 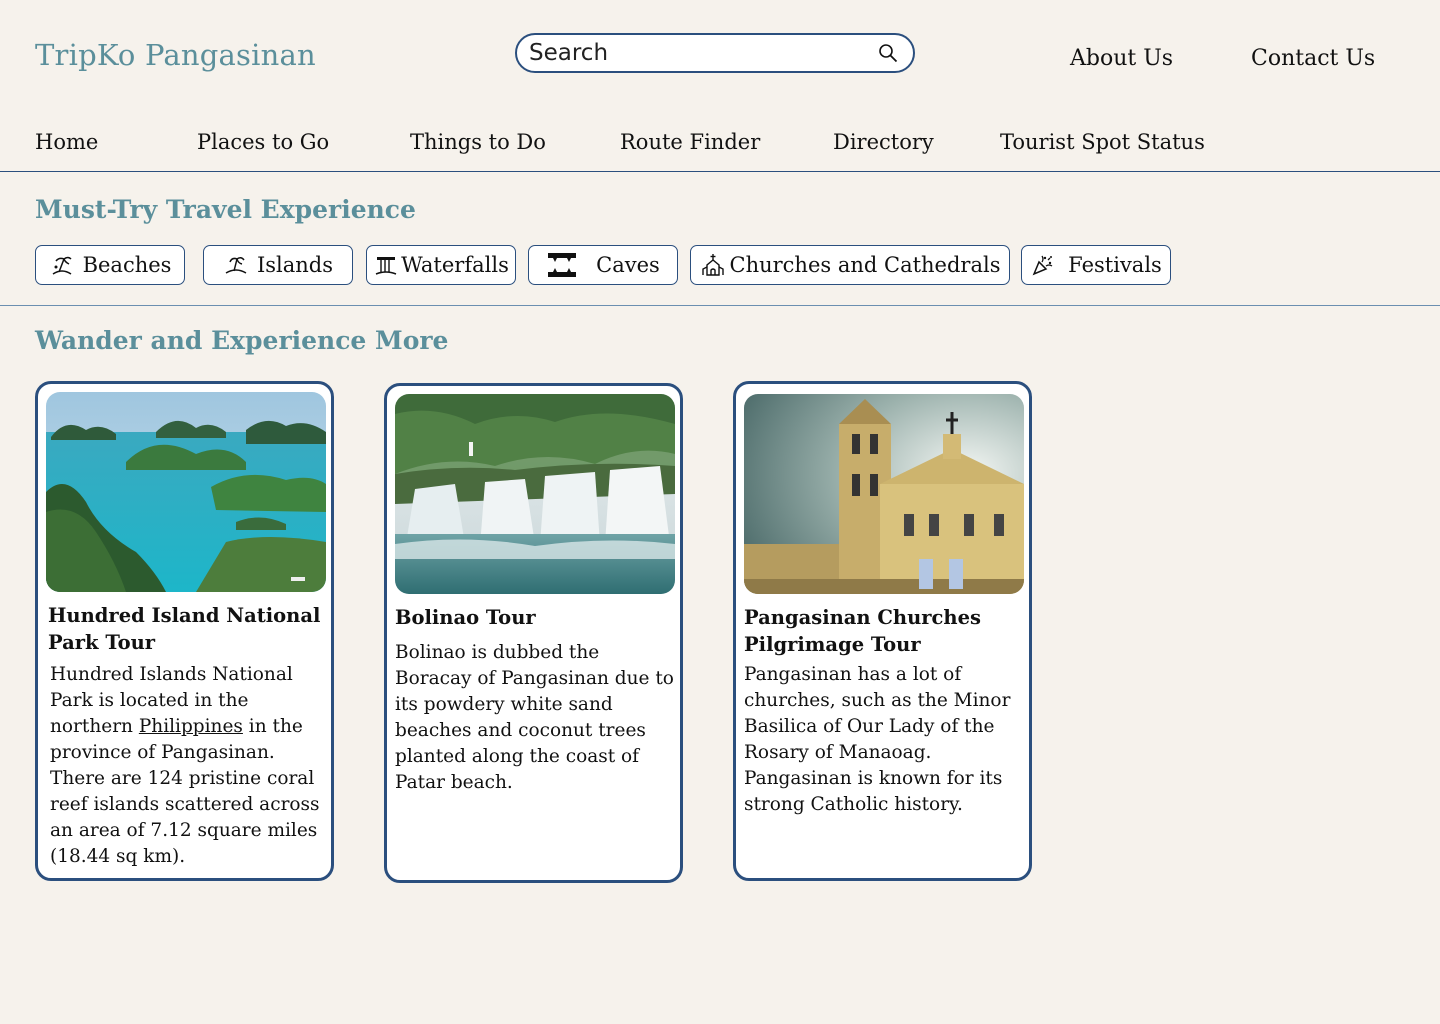 What do you see at coordinates (191, 726) in the screenshot?
I see `philippines-link: Philippines` at bounding box center [191, 726].